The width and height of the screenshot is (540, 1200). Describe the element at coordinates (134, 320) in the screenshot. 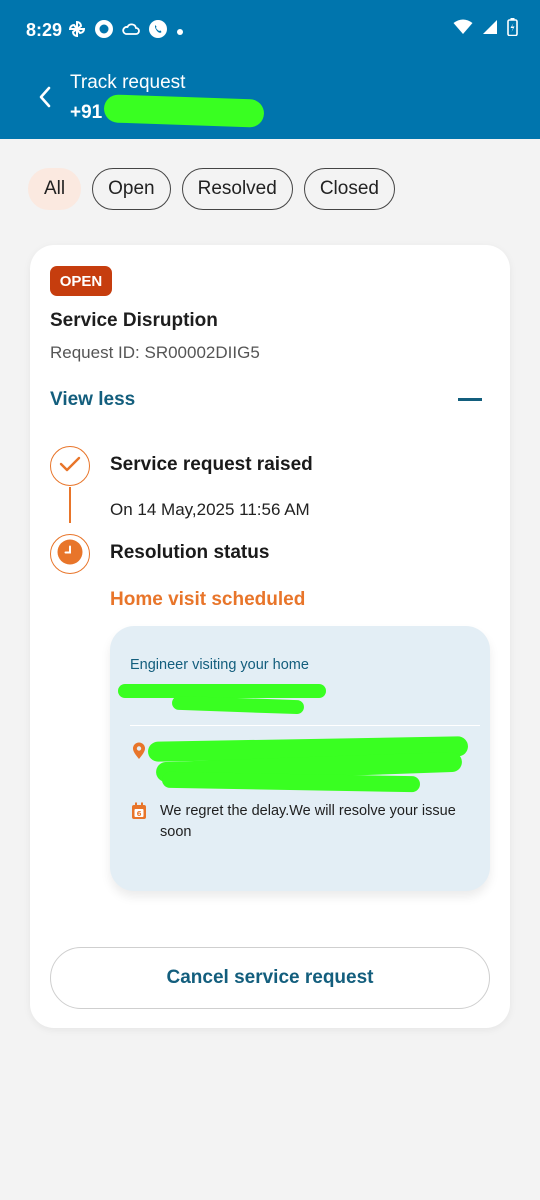

I see `request-title: Service Disruption` at that location.